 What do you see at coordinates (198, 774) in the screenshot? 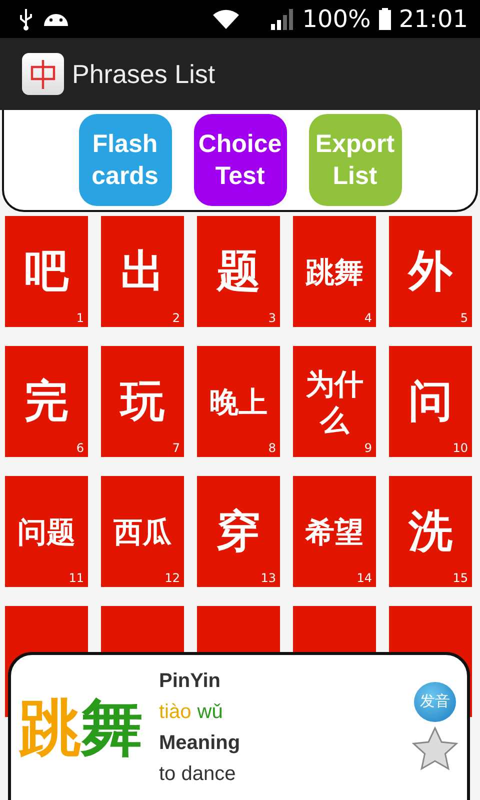
I see `meaning-text: to dance` at bounding box center [198, 774].